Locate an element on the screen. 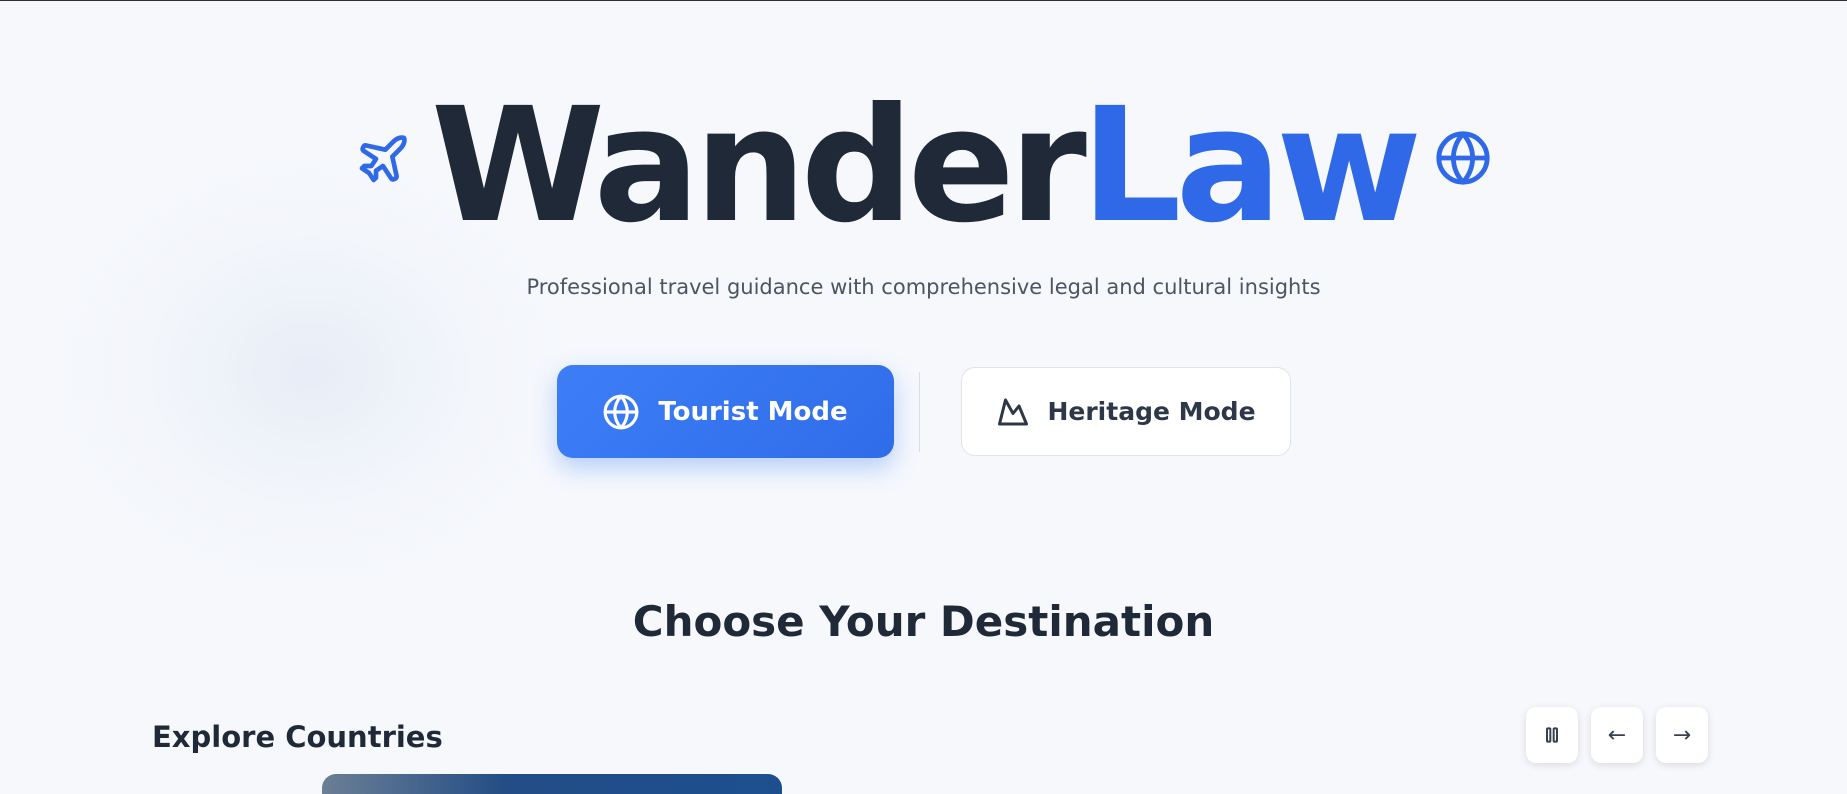  brand-title-blue: Law is located at coordinates (1251, 166).